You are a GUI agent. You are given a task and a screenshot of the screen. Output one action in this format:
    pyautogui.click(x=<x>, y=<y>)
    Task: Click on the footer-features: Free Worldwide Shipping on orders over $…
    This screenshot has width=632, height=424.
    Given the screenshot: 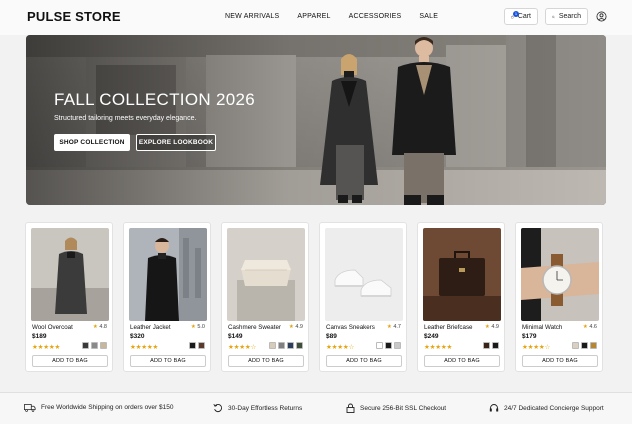 What is the action you would take?
    pyautogui.click(x=316, y=408)
    